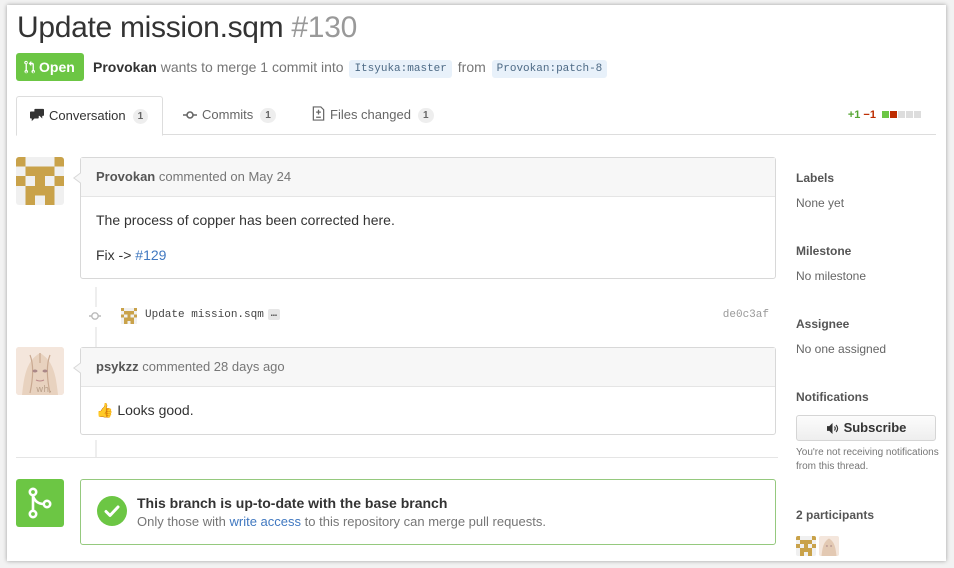 This screenshot has width=954, height=568. I want to click on milestone-value: No milestone, so click(831, 276).